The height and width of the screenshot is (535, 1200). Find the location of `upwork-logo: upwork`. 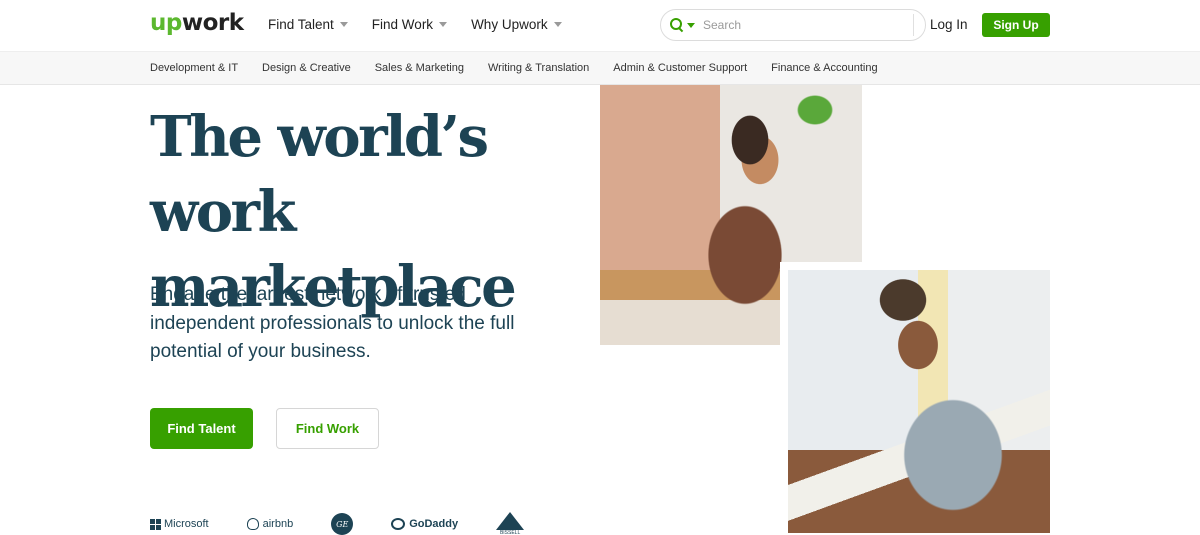

upwork-logo: upwork is located at coordinates (197, 23).